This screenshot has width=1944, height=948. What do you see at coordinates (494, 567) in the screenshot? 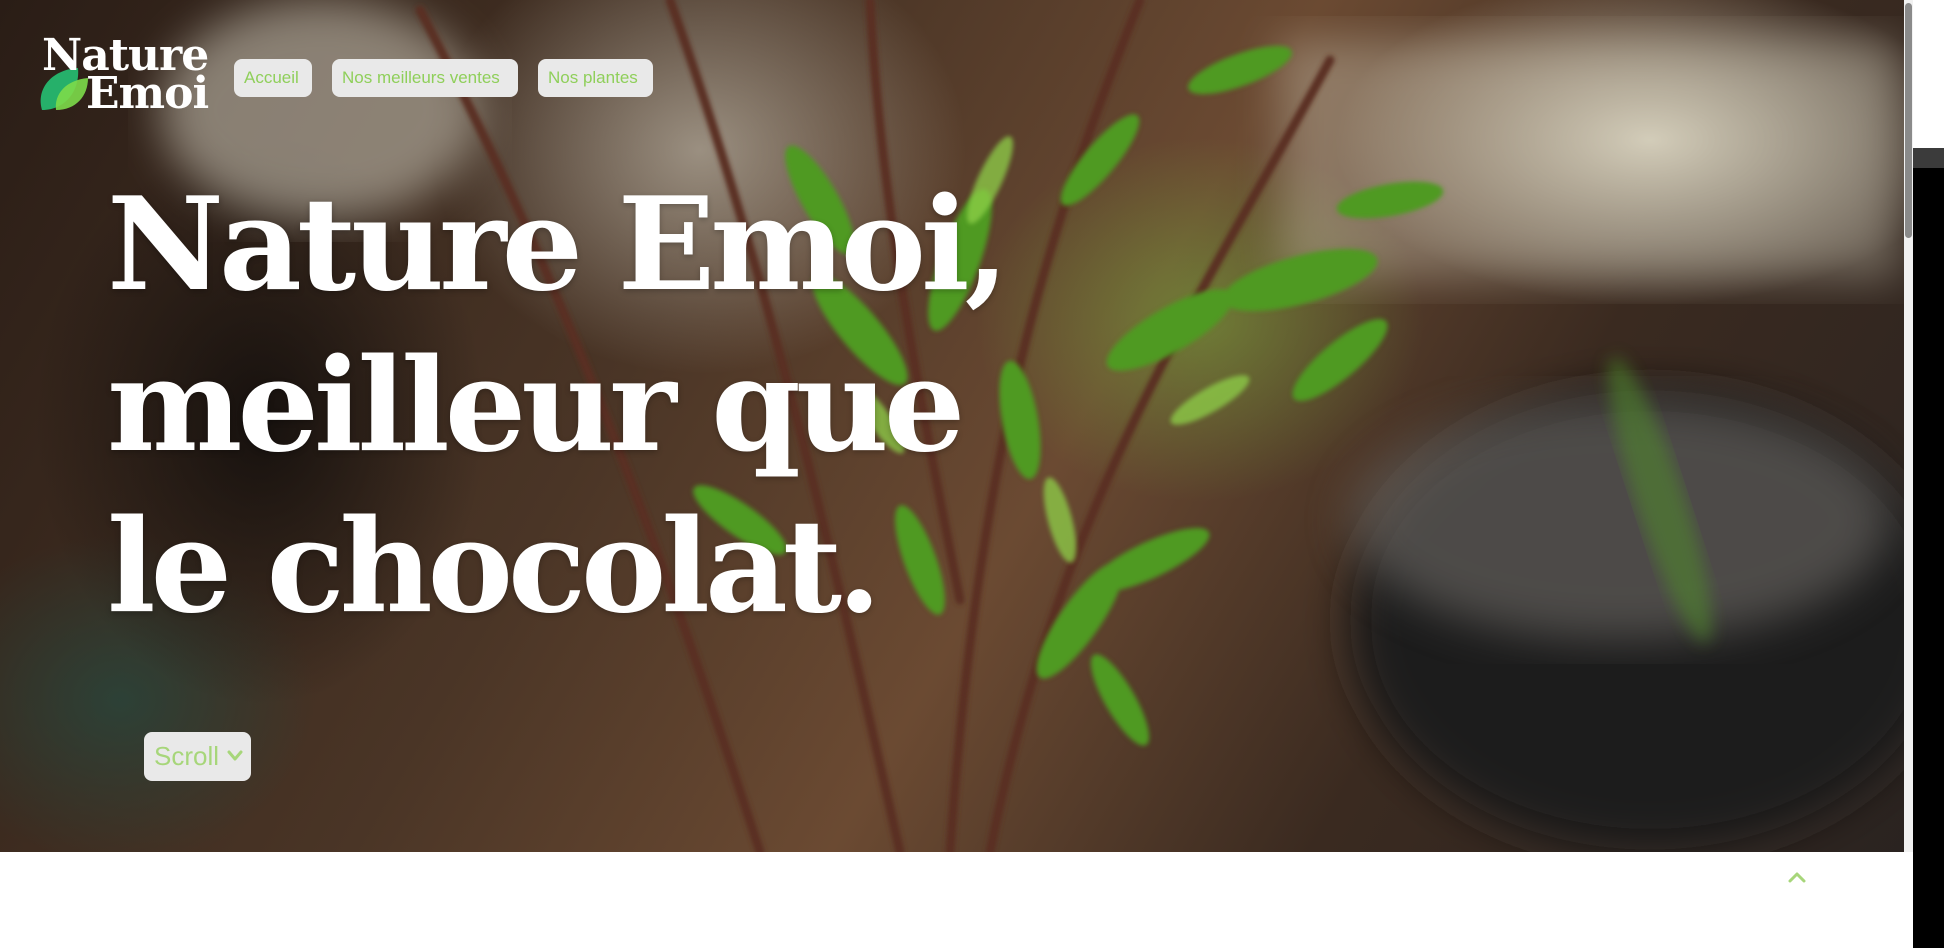
I see `headline-line-3: le chocolat.` at bounding box center [494, 567].